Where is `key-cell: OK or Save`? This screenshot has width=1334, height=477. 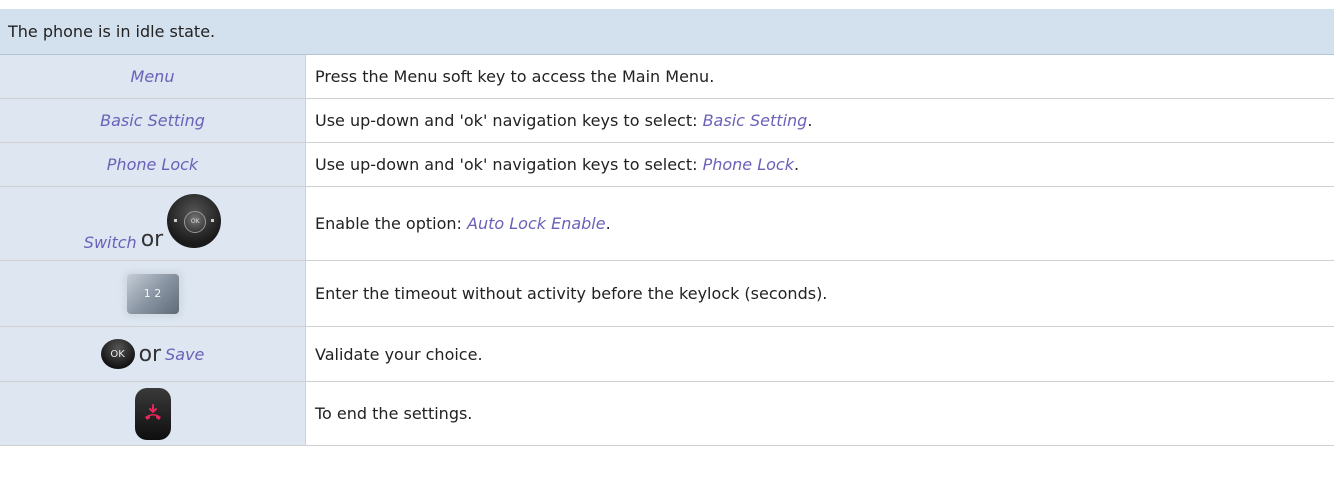
key-cell: OK or Save is located at coordinates (152, 354).